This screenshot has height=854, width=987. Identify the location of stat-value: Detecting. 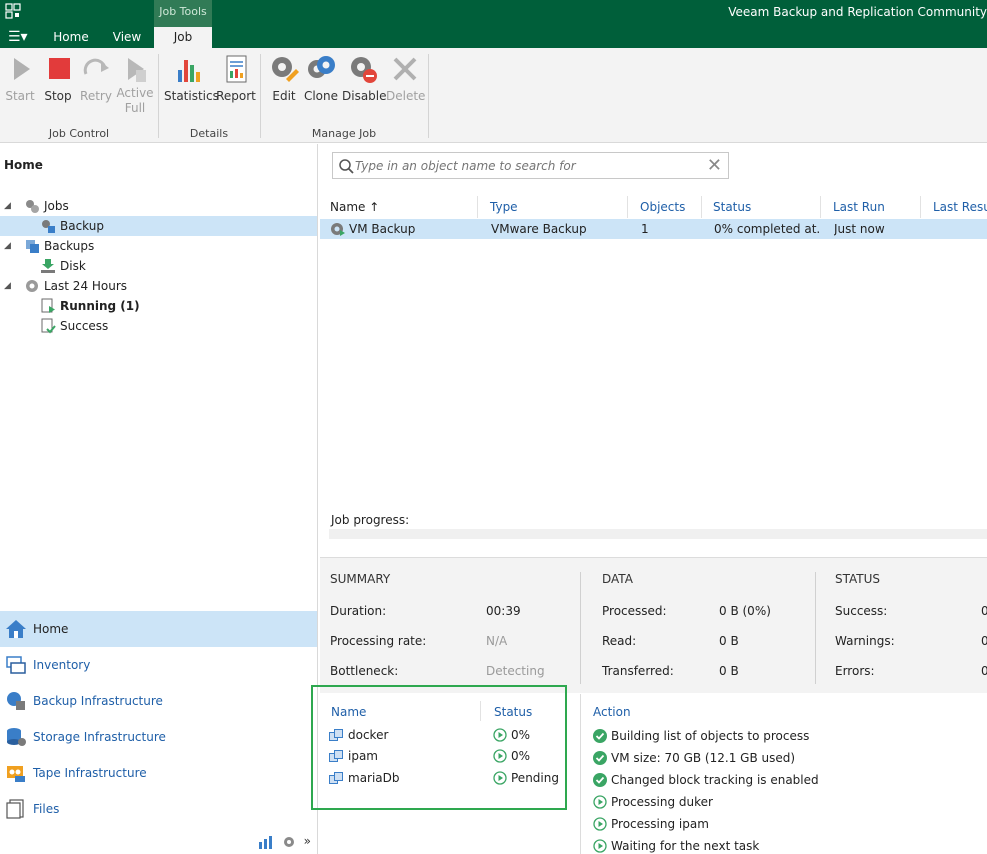
(515, 671).